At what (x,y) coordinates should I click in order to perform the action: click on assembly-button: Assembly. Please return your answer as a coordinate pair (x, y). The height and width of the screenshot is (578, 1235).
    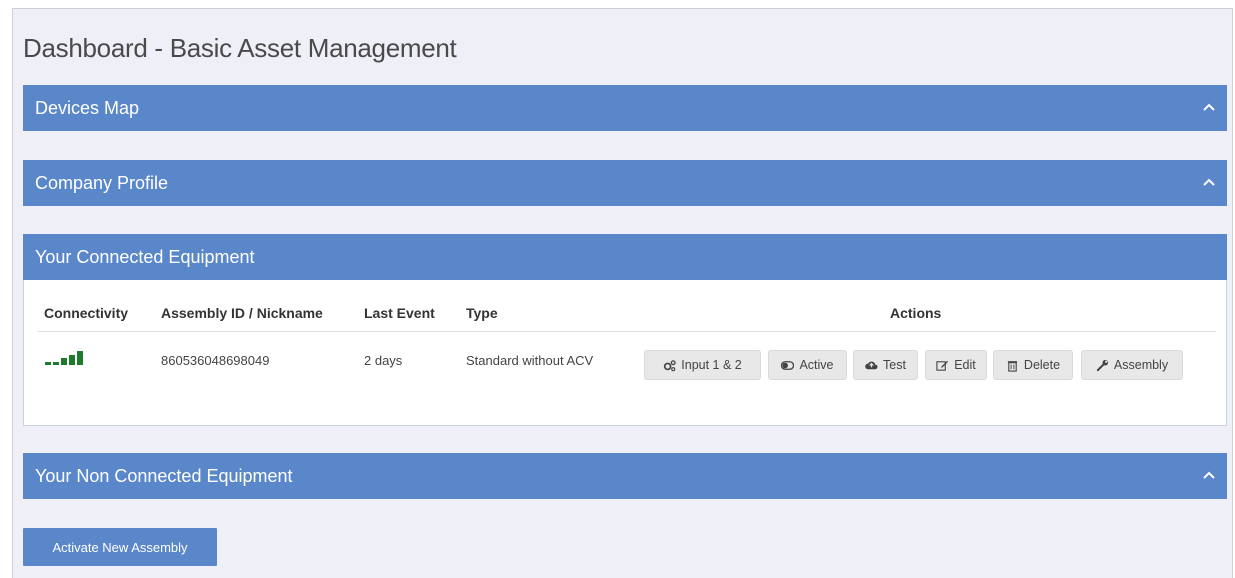
    Looking at the image, I should click on (1132, 365).